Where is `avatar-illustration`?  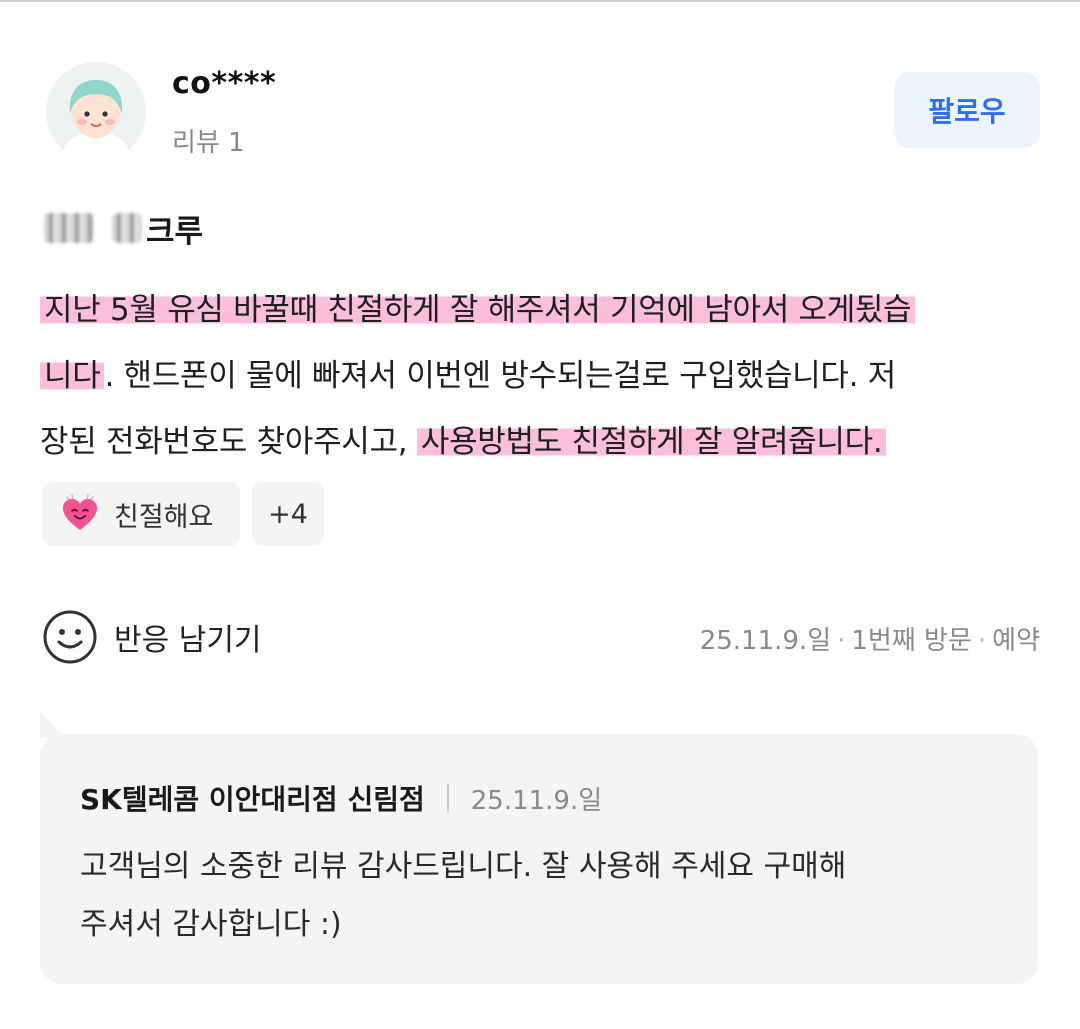
avatar-illustration is located at coordinates (96, 112).